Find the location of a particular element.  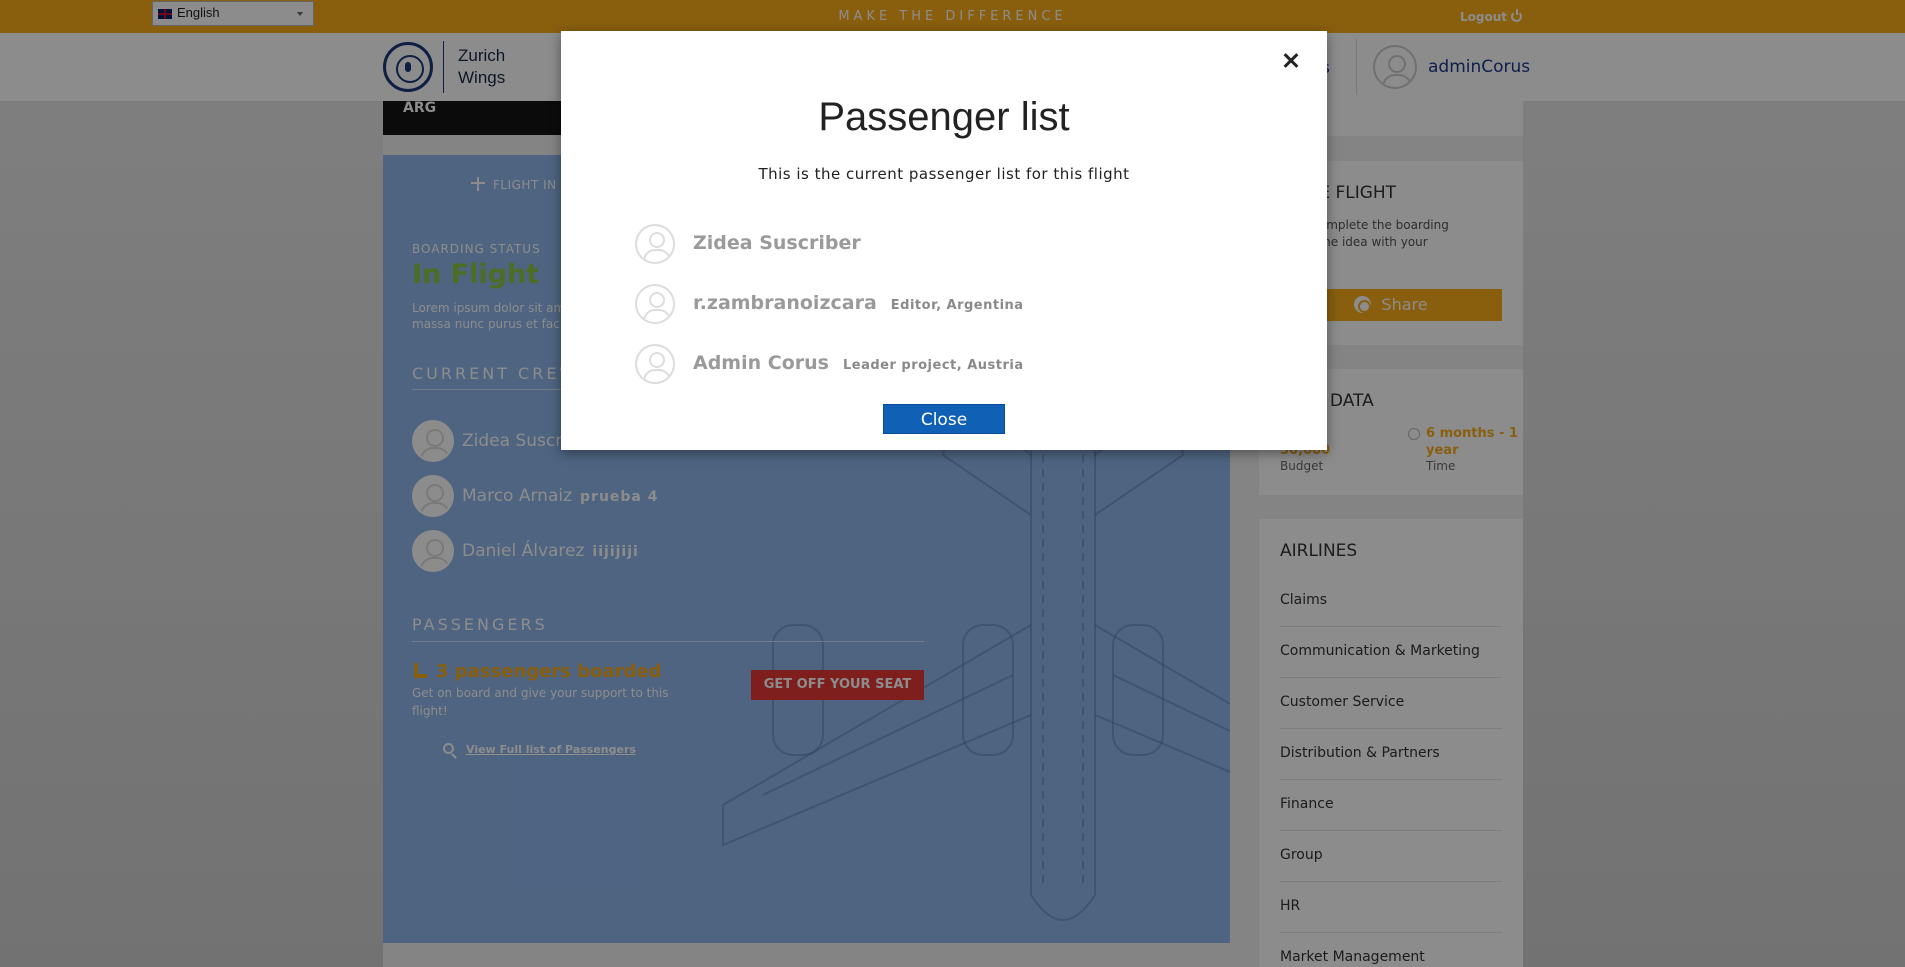

passenger-name: Admin Corus is located at coordinates (761, 363).